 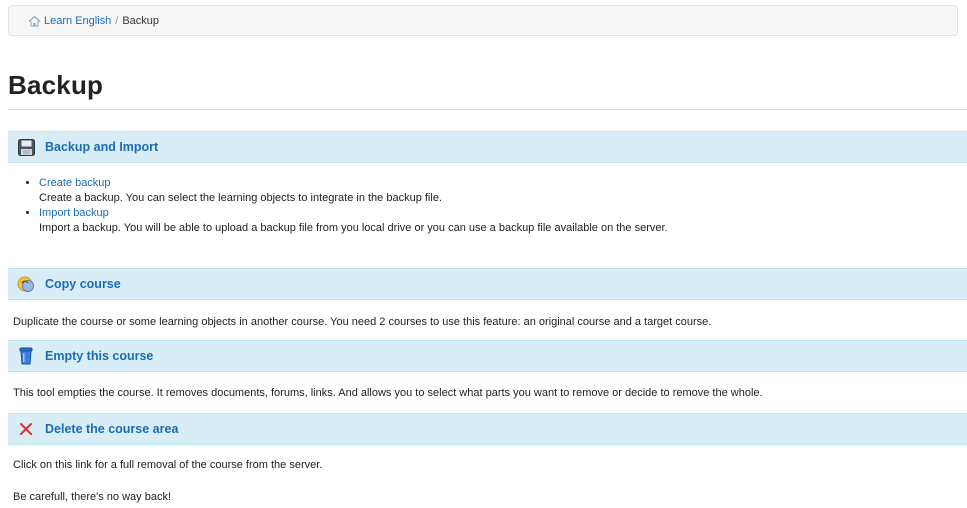 I want to click on breadcrumb-current: Backup, so click(x=141, y=20).